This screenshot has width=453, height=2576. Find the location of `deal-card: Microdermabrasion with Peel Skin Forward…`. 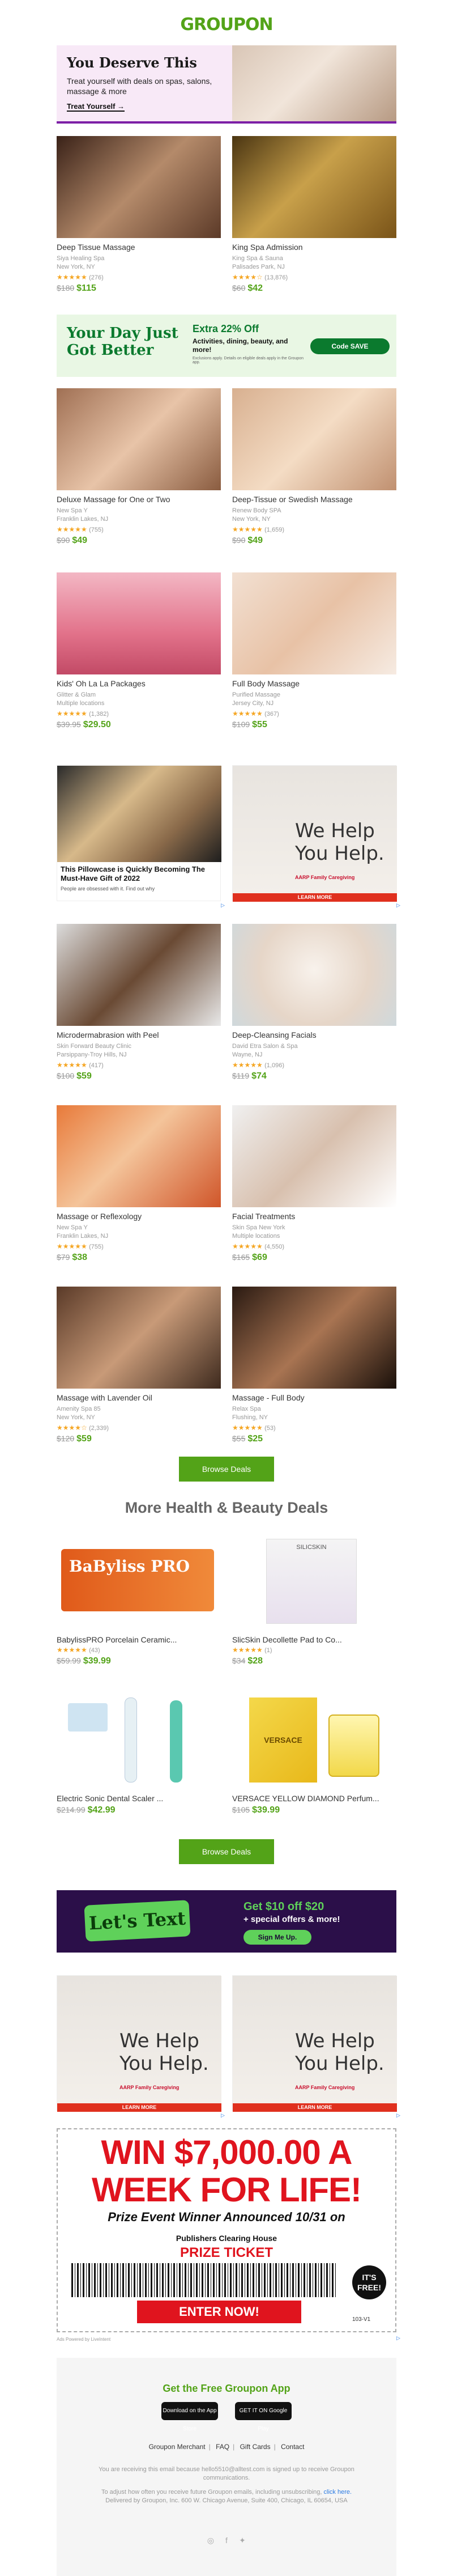

deal-card: Microdermabrasion with Peel Skin Forward… is located at coordinates (139, 1002).